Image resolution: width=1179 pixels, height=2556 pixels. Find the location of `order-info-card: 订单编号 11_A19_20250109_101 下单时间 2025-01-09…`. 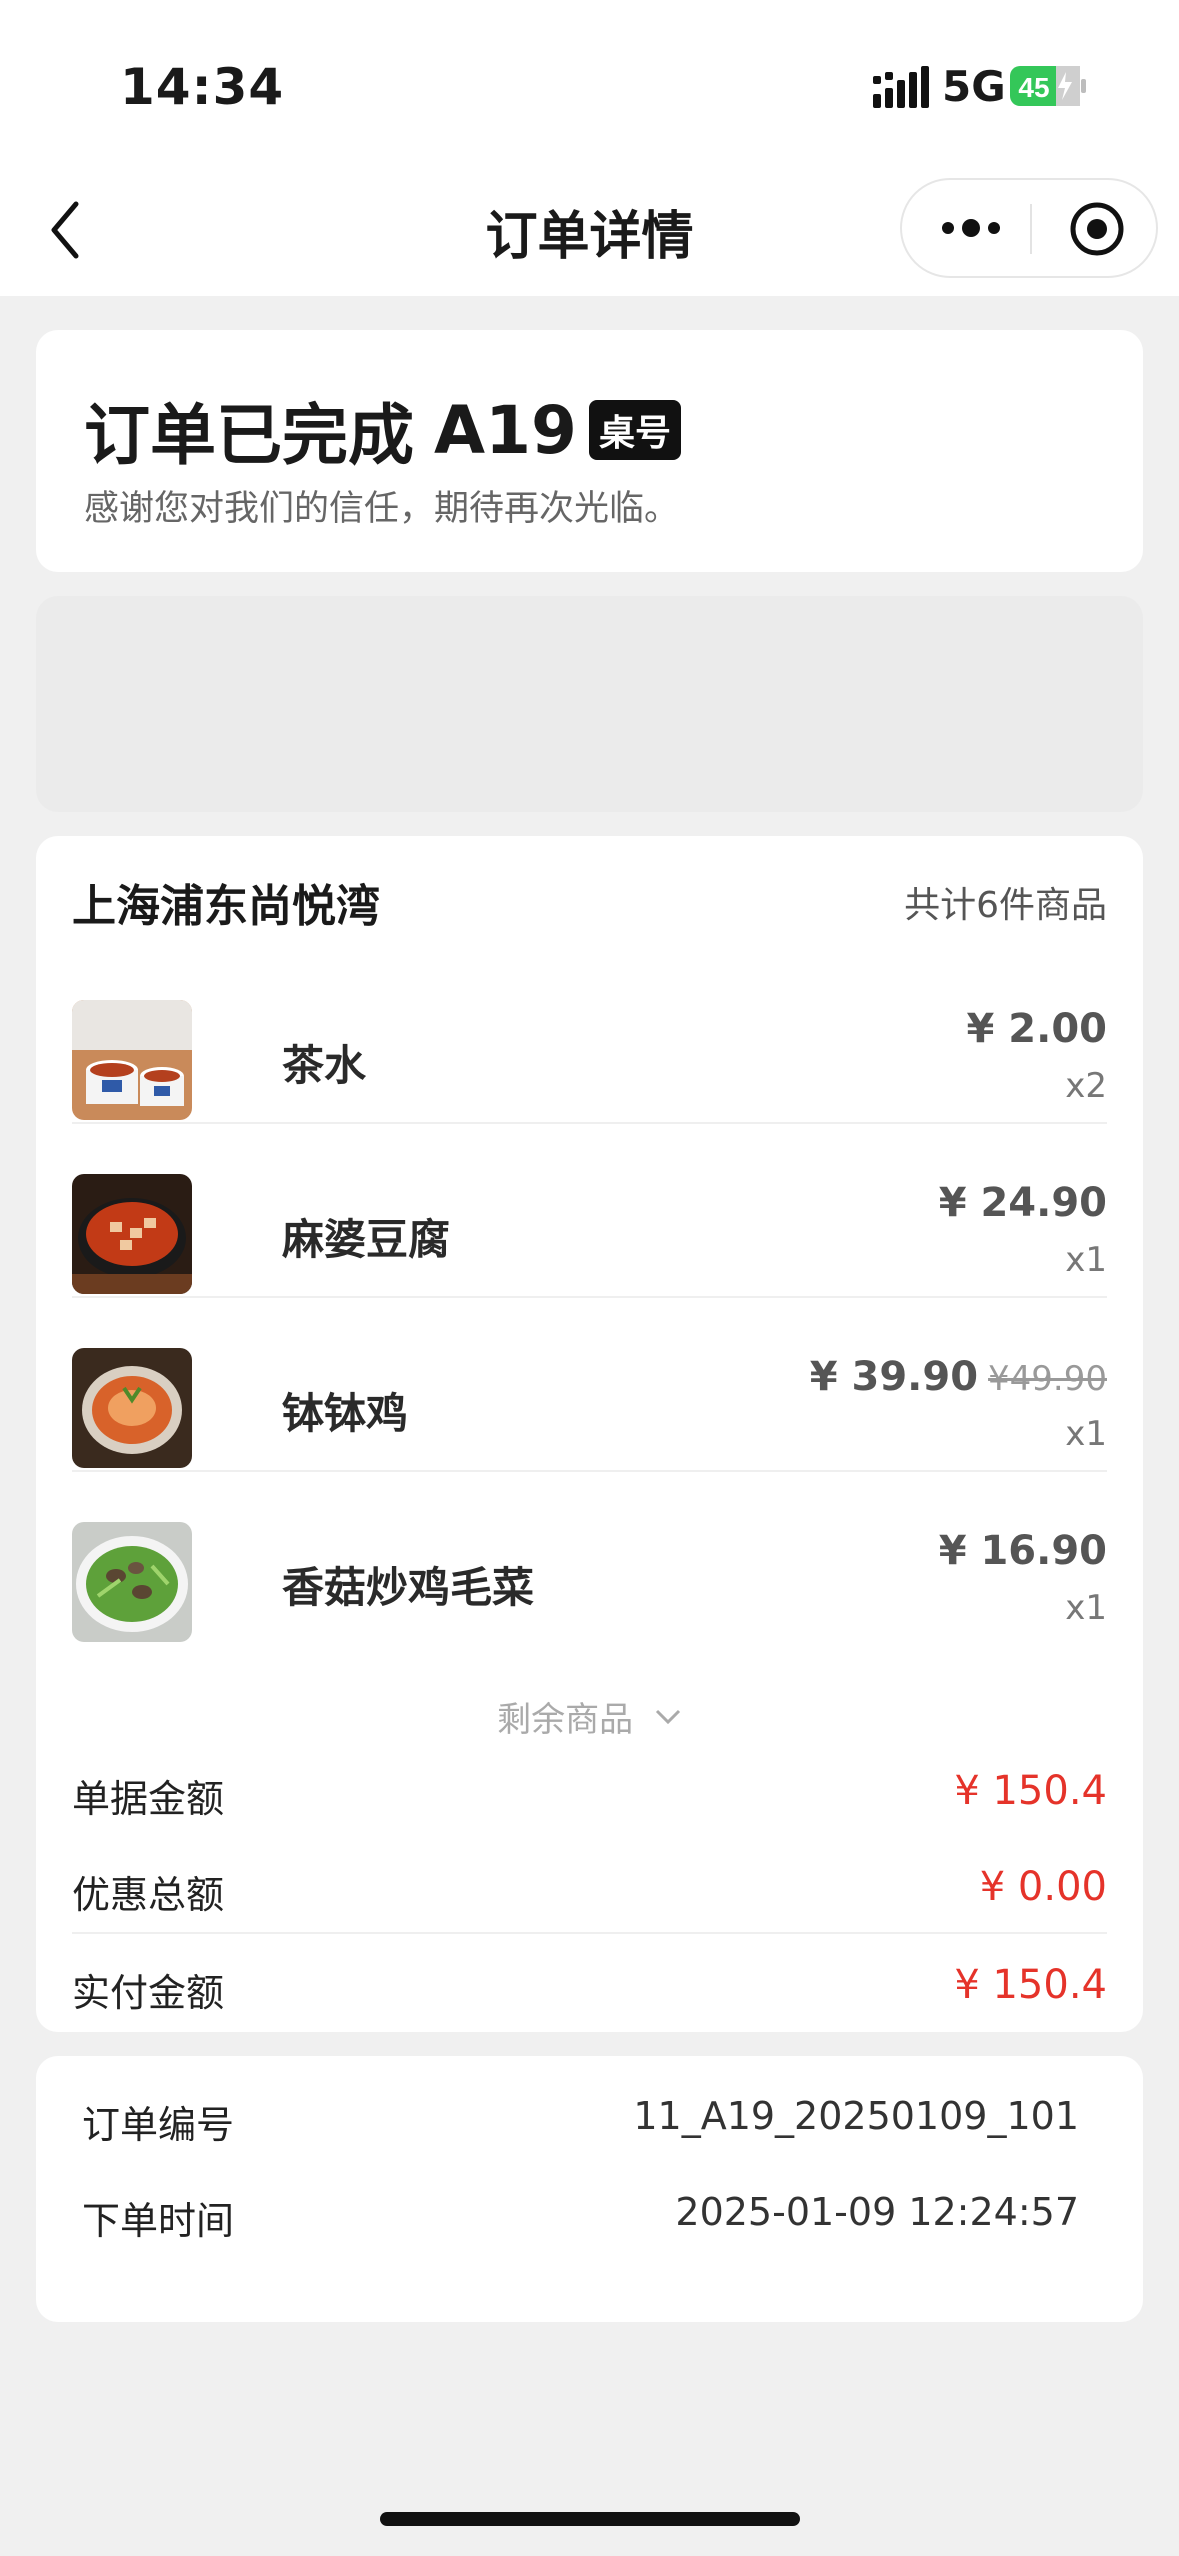

order-info-card: 订单编号 11_A19_20250109_101 下单时间 2025-01-09… is located at coordinates (589, 2189).